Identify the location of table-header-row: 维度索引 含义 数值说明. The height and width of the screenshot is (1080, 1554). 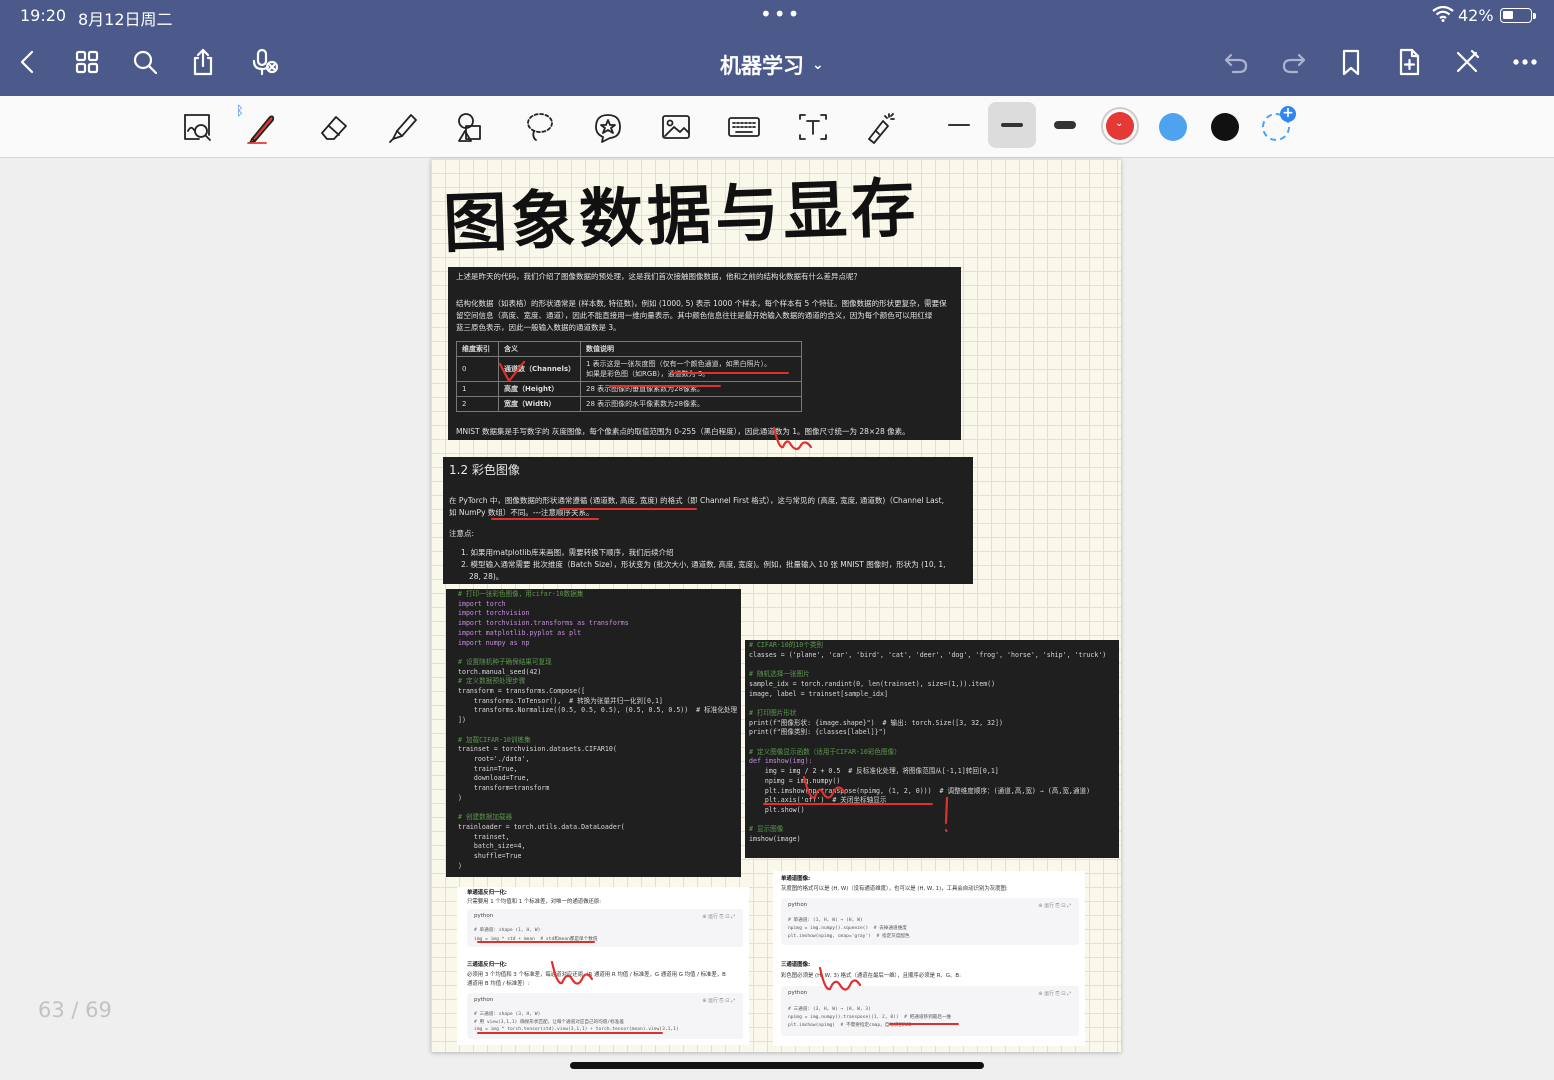
(629, 349).